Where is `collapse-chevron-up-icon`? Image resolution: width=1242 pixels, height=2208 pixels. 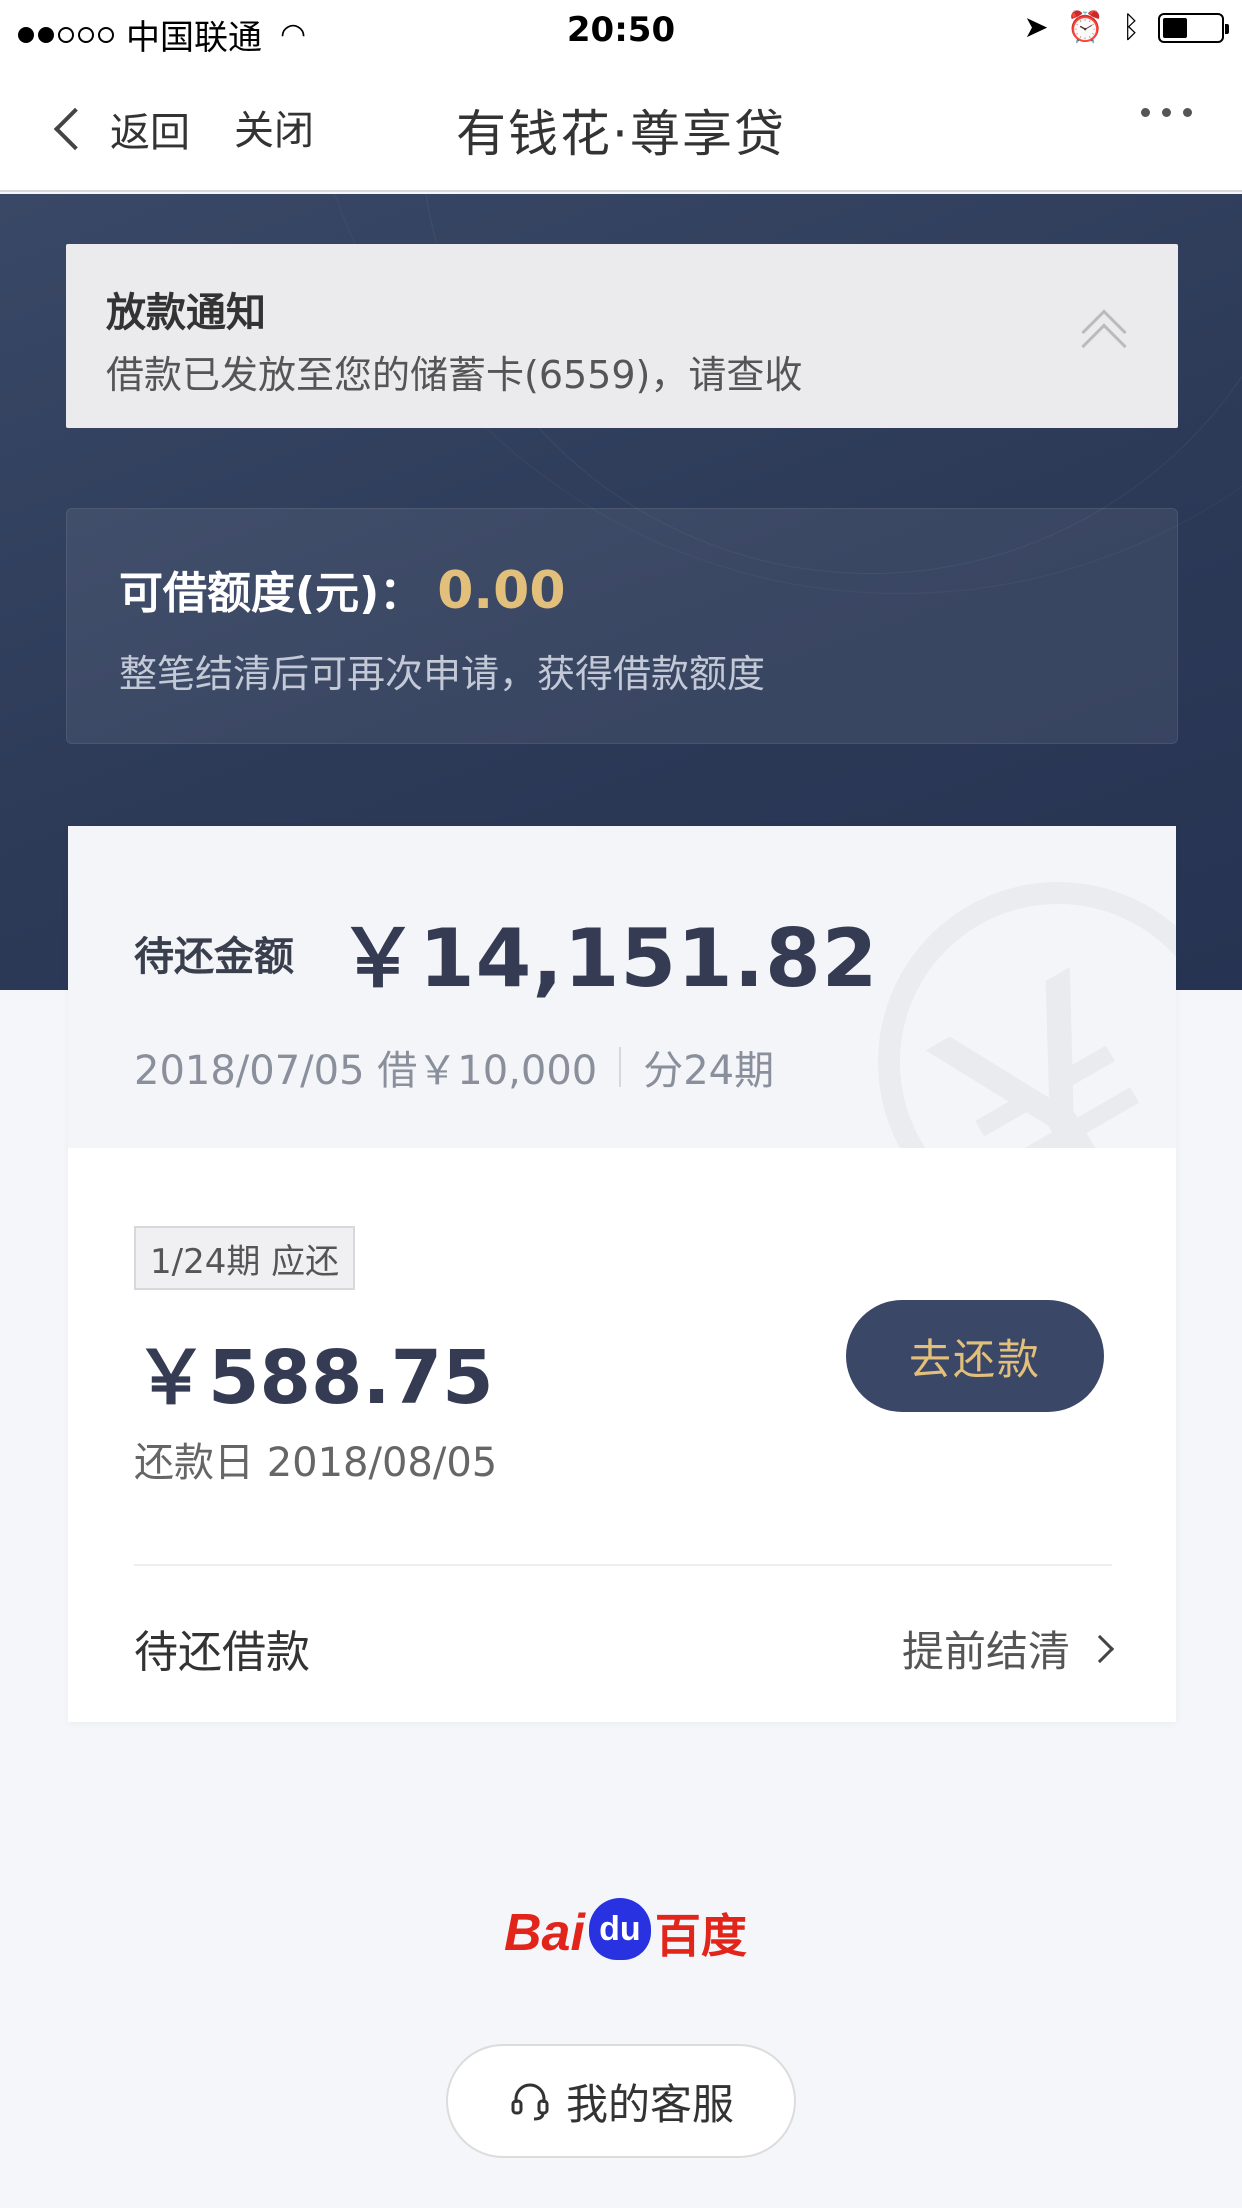 collapse-chevron-up-icon is located at coordinates (1103, 339).